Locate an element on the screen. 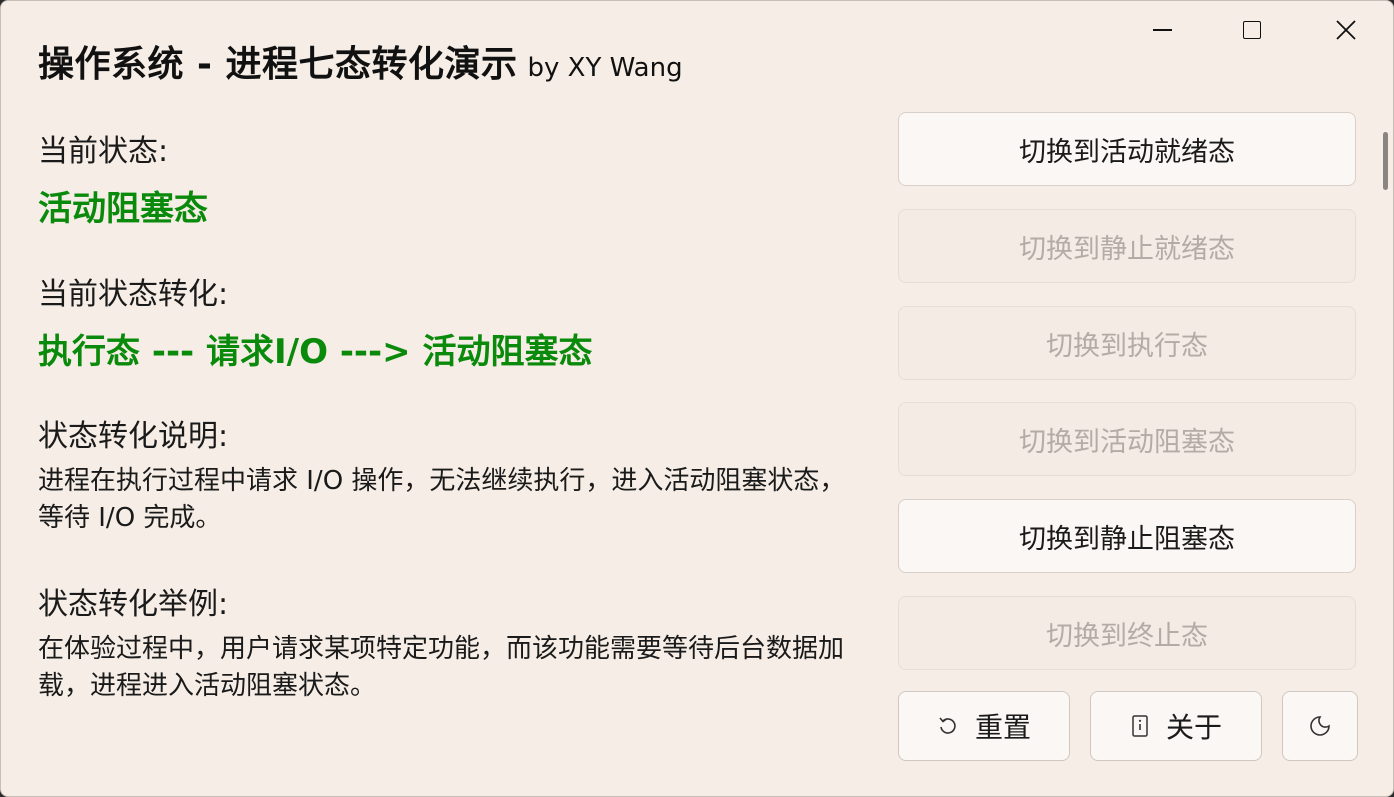  switch-terminated-button: 切换到终止态 is located at coordinates (1127, 633).